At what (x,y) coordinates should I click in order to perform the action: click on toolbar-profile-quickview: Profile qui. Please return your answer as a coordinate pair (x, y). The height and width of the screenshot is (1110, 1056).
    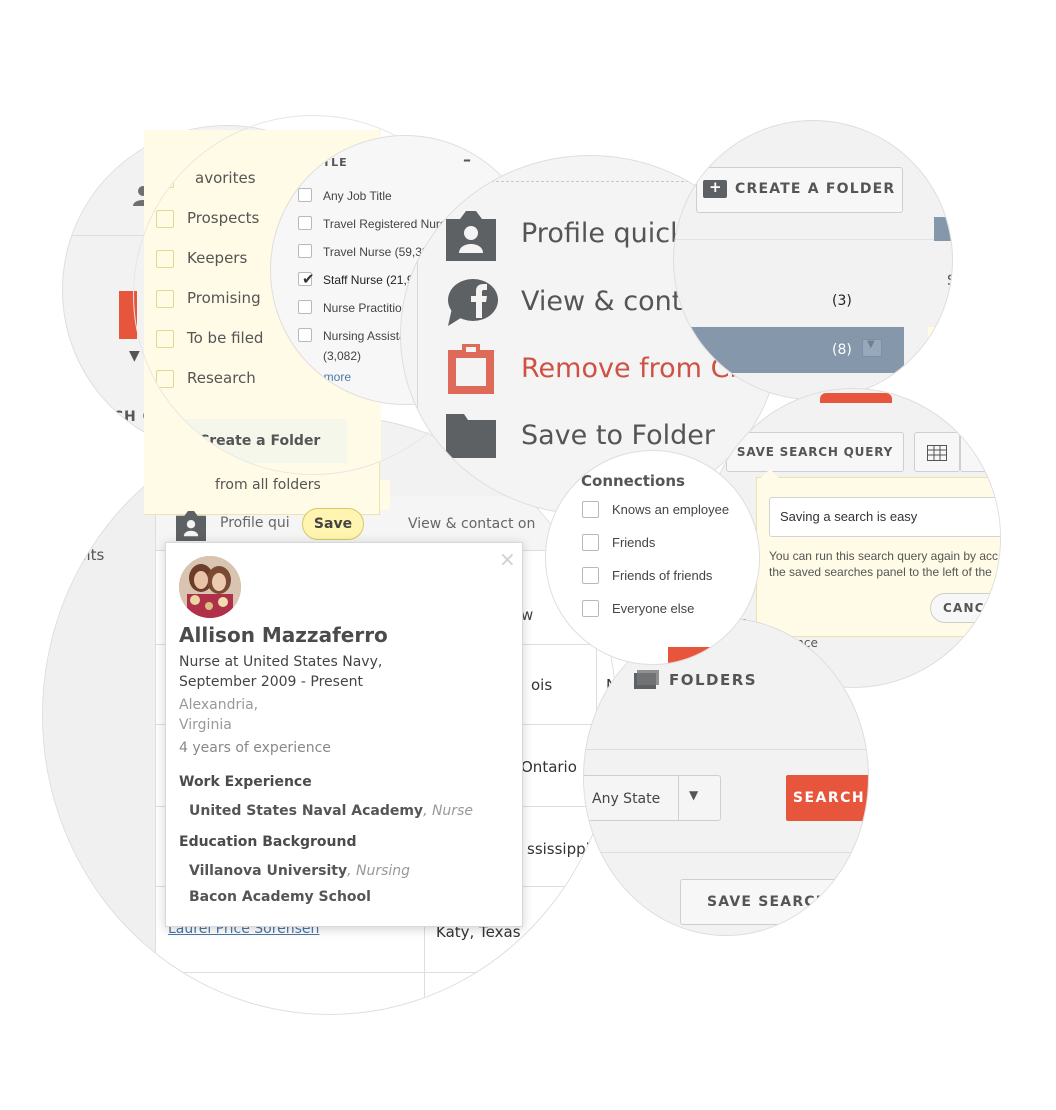
    Looking at the image, I should click on (255, 523).